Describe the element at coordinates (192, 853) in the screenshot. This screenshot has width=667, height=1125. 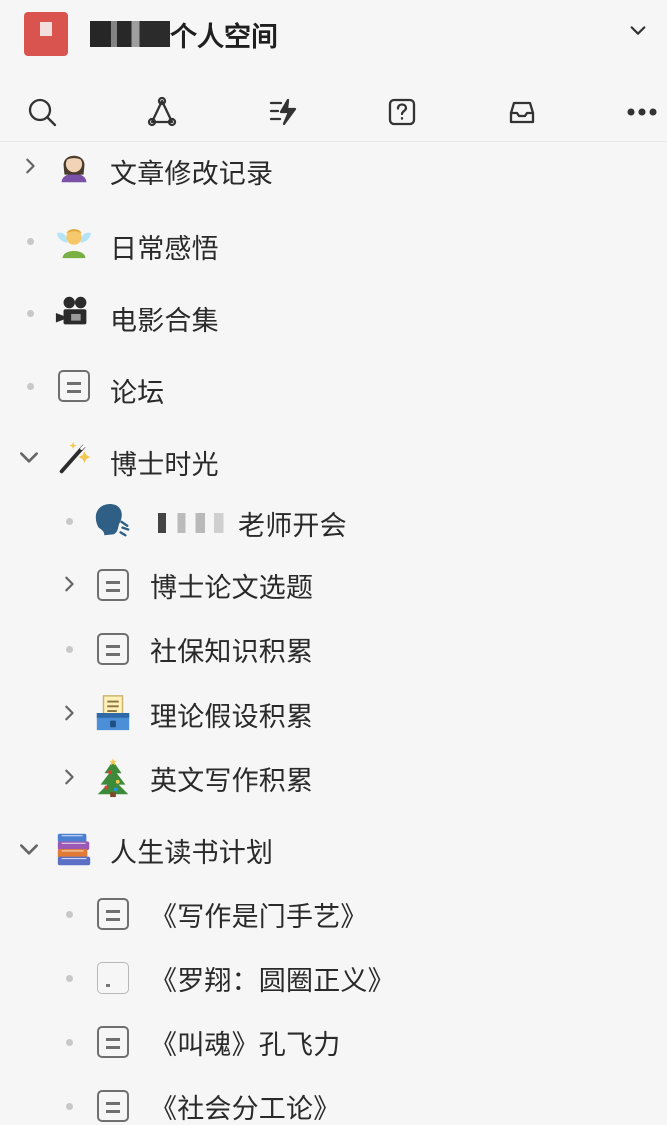
I see `tree-item-label: 人生读书计划` at that location.